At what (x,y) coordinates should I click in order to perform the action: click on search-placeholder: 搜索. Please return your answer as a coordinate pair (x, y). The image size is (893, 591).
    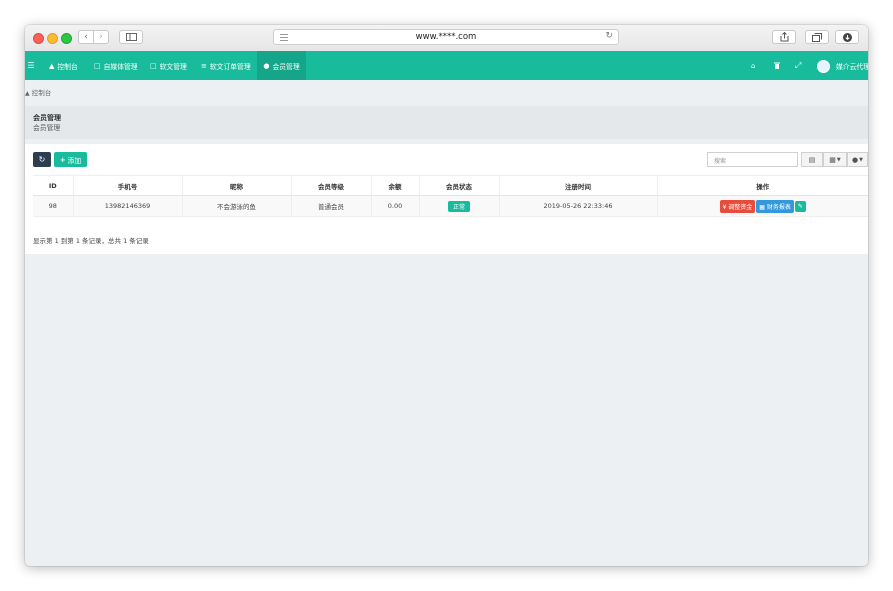
    Looking at the image, I should click on (720, 161).